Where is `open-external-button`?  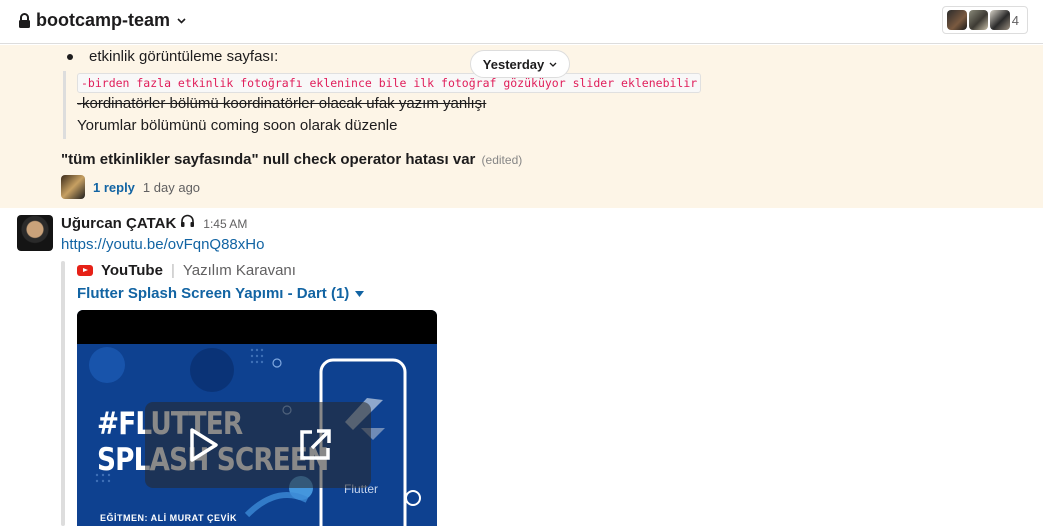 open-external-button is located at coordinates (315, 445).